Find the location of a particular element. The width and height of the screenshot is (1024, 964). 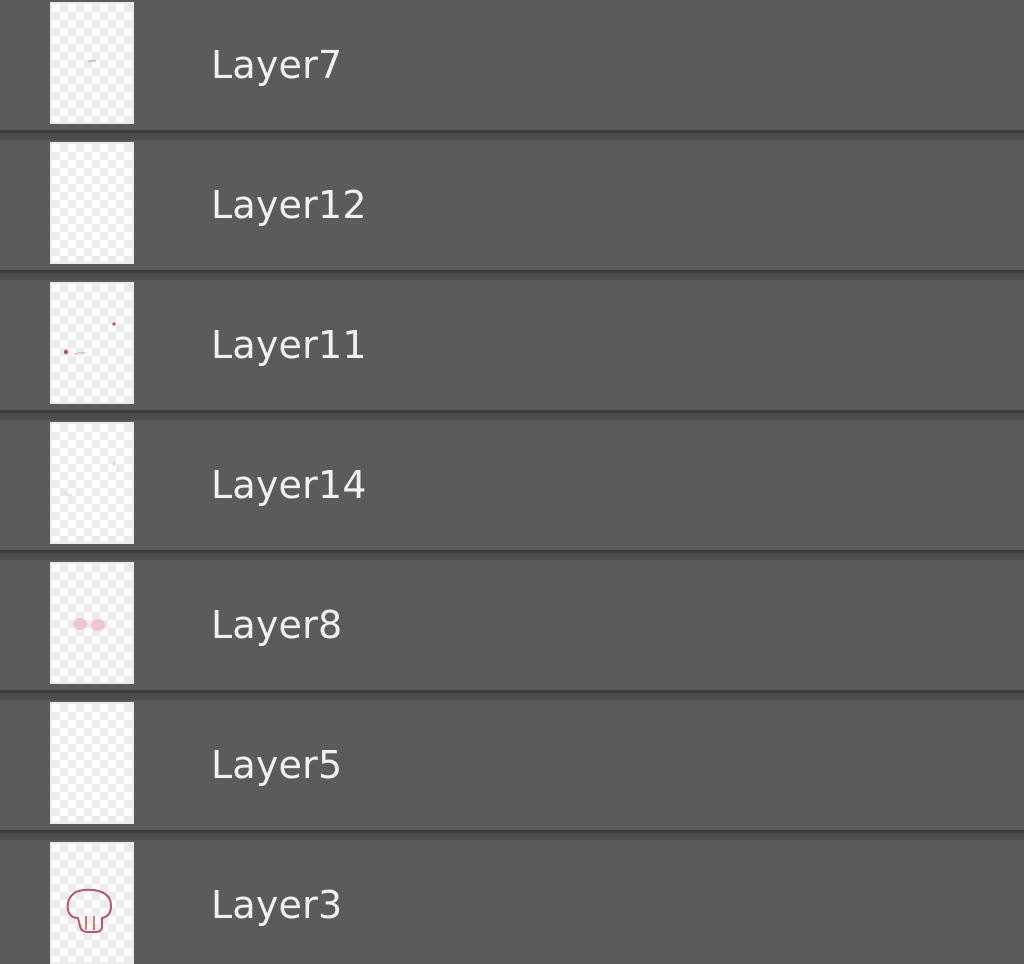

layer11-thumbnail-art is located at coordinates (89, 338).